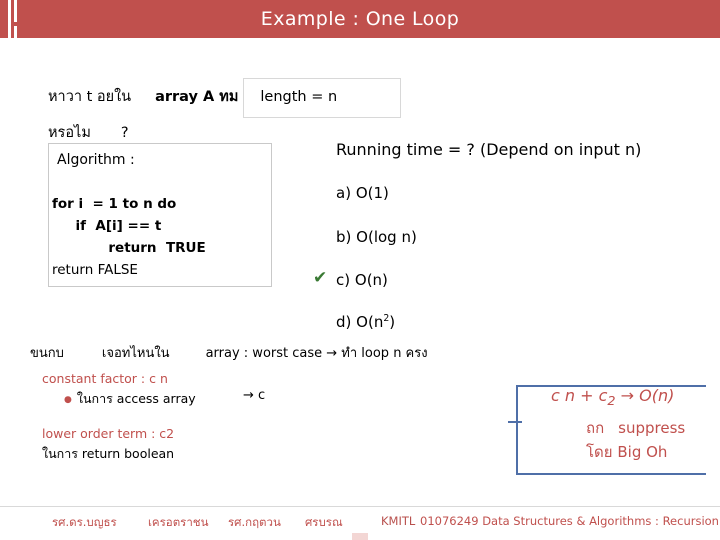  Describe the element at coordinates (595, 428) in the screenshot. I see `callout-line-2a: ถก` at that location.